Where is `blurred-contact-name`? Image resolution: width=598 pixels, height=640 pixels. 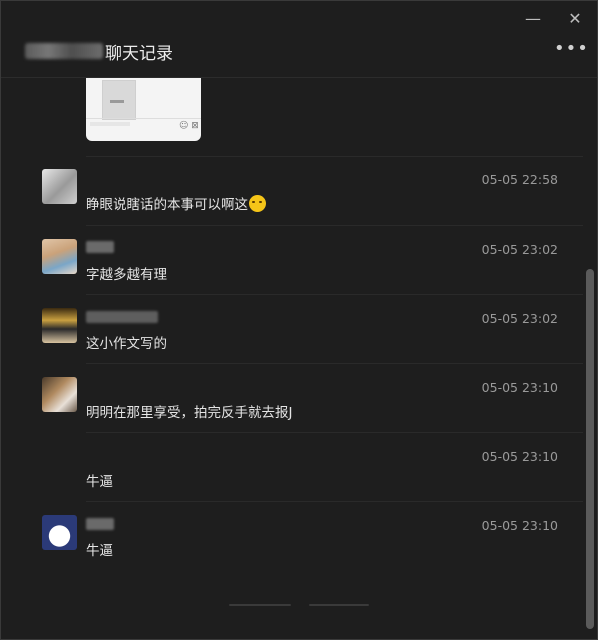 blurred-contact-name is located at coordinates (64, 51).